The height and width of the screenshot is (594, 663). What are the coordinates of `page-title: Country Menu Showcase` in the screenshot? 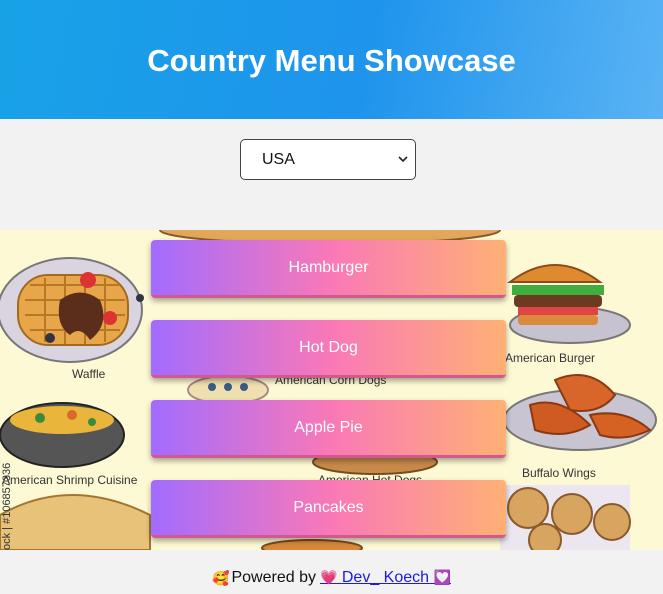 It's located at (331, 60).